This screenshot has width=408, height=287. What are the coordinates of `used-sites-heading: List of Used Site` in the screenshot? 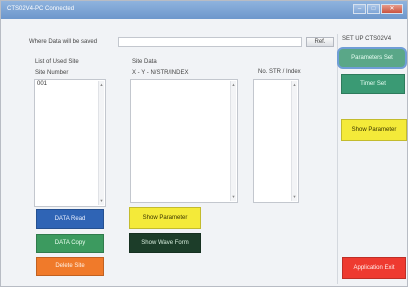 It's located at (57, 62).